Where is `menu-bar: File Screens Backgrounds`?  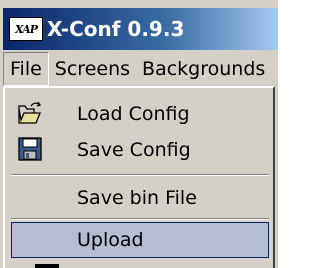
menu-bar: File Screens Backgrounds is located at coordinates (140, 69).